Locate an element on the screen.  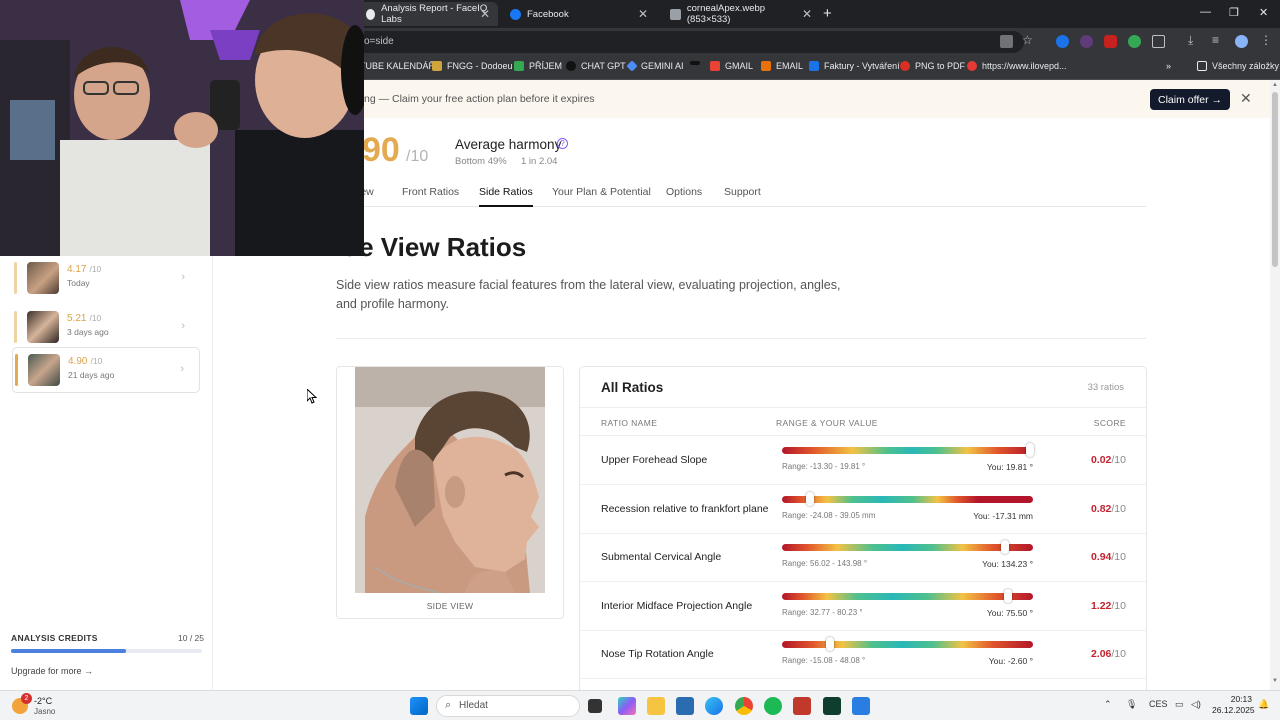
notifications-icon: 🔔 is located at coordinates (1263, 704).